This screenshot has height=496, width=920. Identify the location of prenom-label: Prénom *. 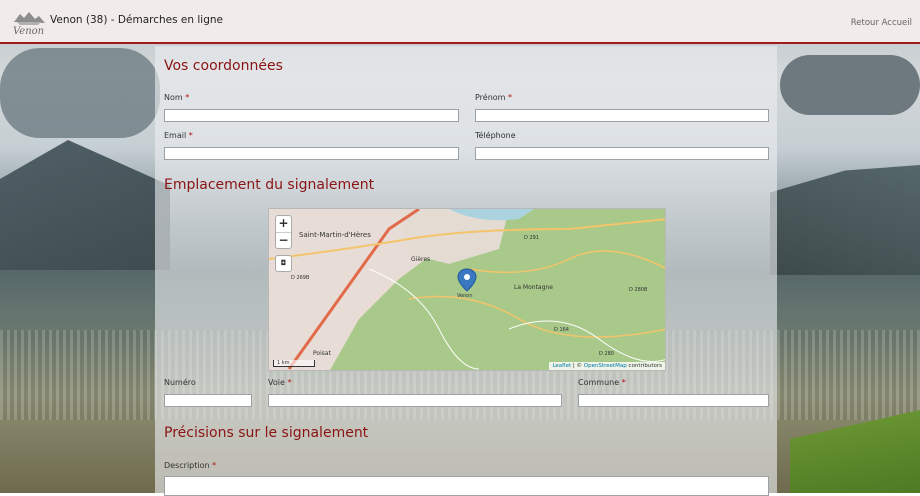
(494, 97).